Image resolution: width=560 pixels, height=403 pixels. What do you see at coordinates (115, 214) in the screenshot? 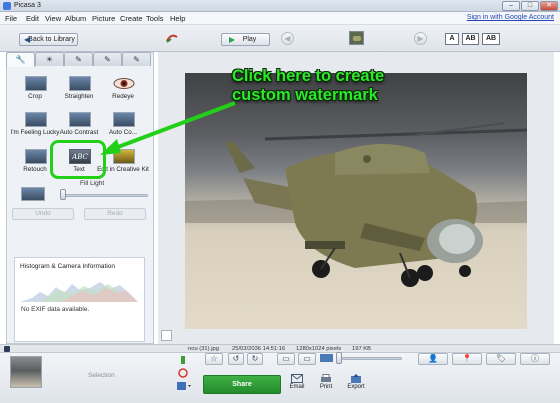
I see `redo-button: Redo` at bounding box center [115, 214].